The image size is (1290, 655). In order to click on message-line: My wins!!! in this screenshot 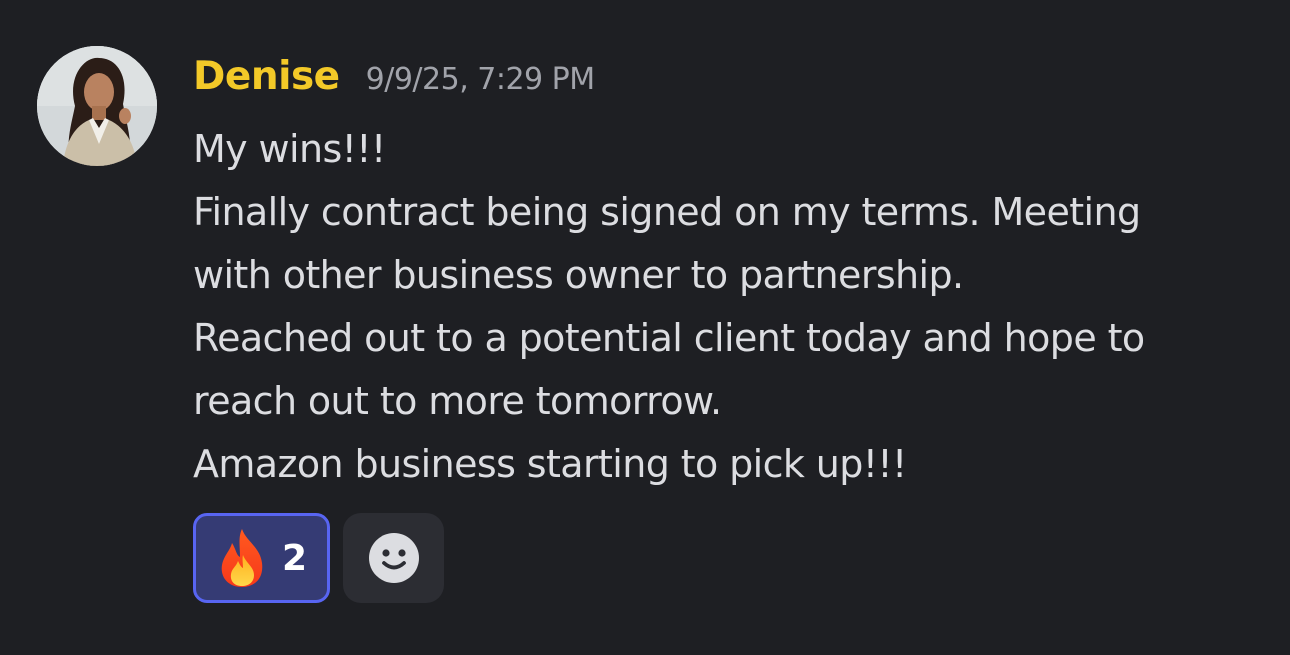, I will do `click(289, 149)`.